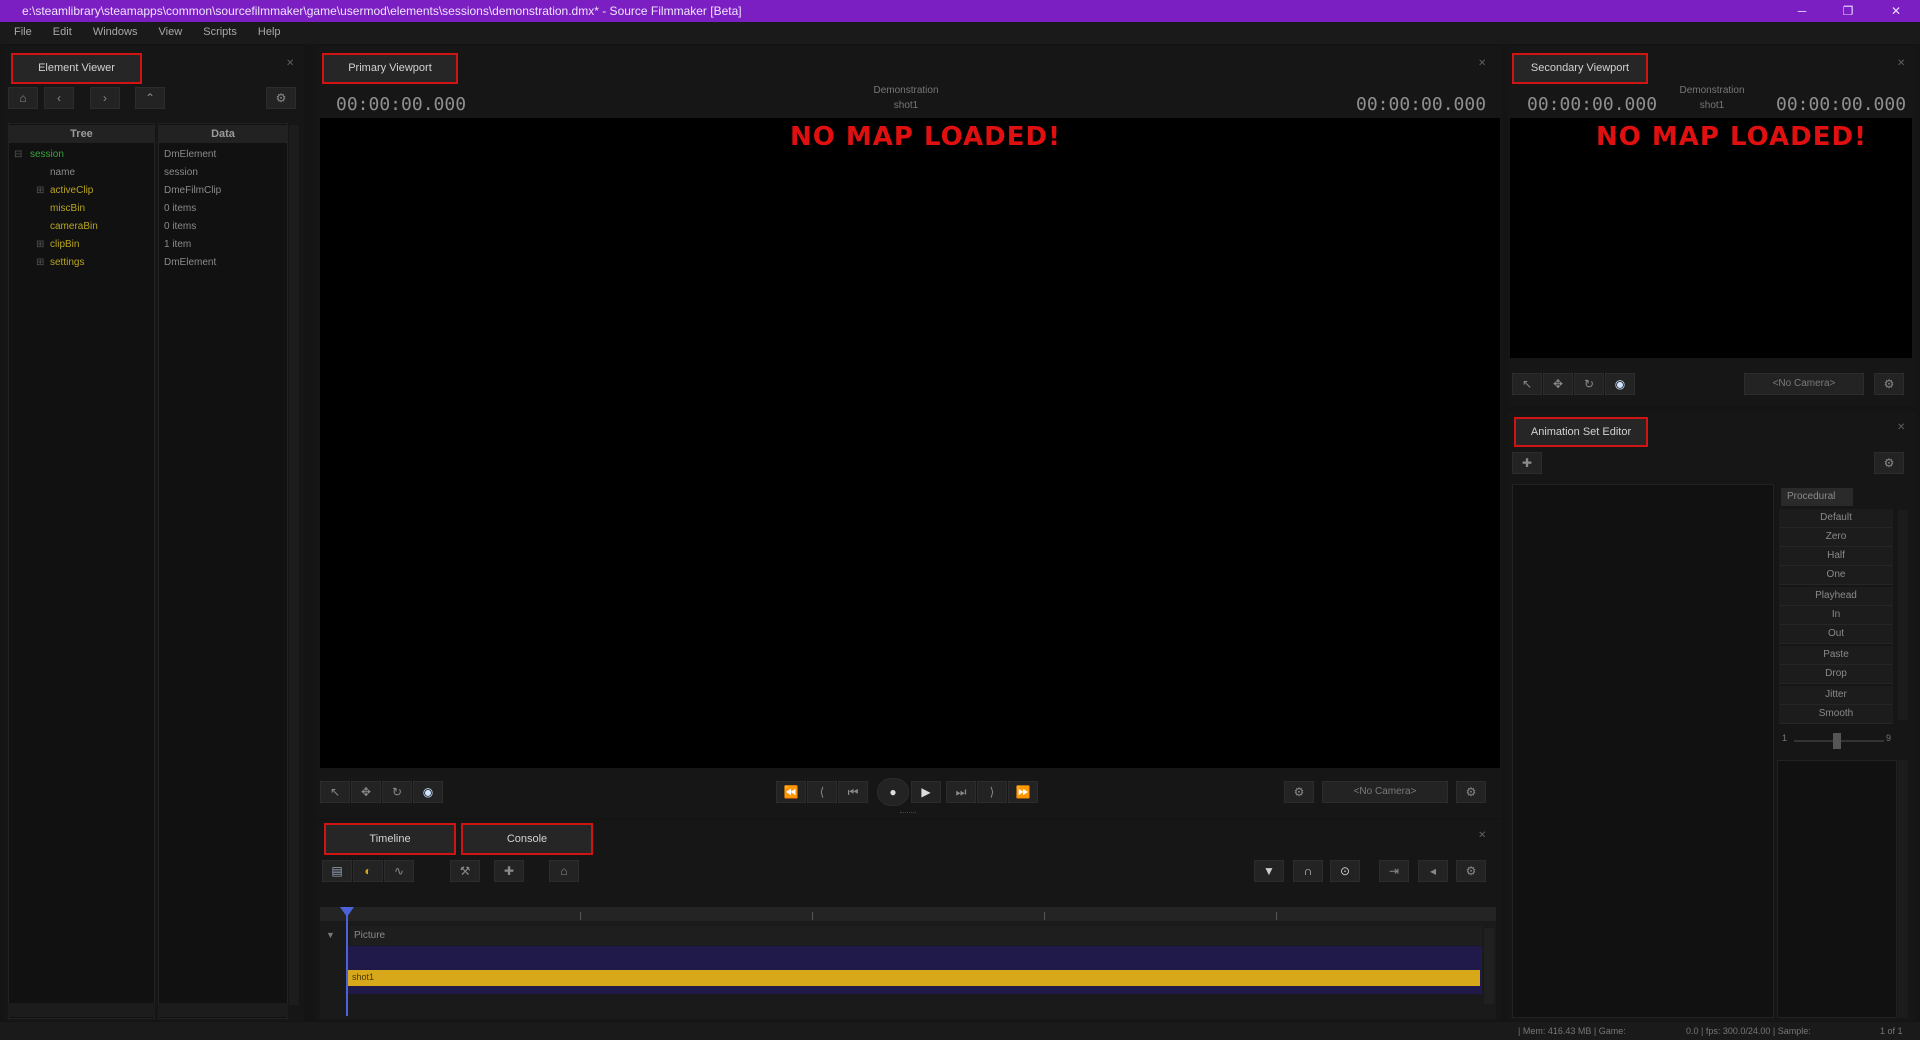  What do you see at coordinates (1308, 871) in the screenshot?
I see `magnet-icon: ∩` at bounding box center [1308, 871].